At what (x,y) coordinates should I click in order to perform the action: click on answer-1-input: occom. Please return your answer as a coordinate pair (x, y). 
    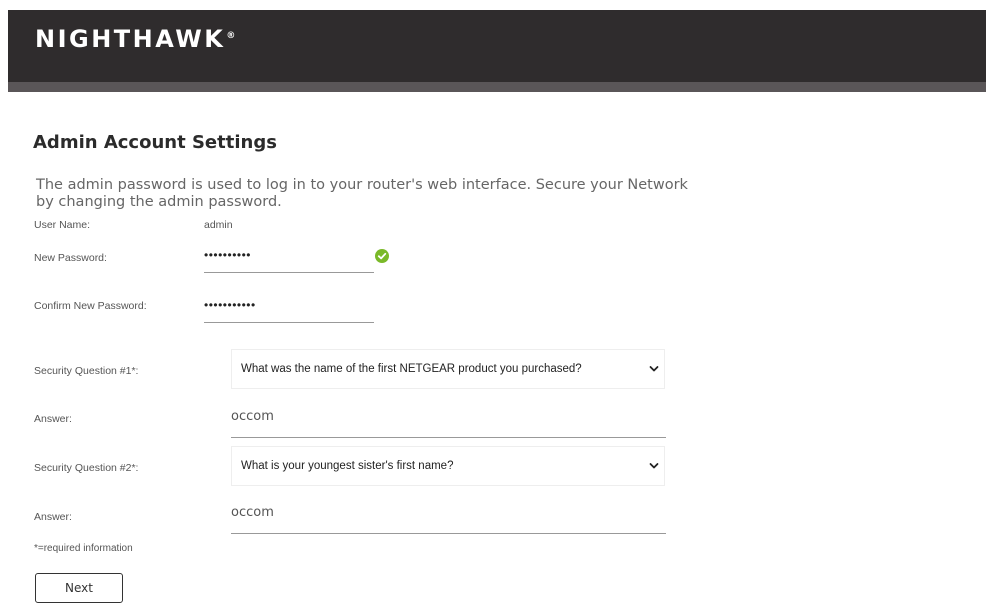
    Looking at the image, I should click on (448, 422).